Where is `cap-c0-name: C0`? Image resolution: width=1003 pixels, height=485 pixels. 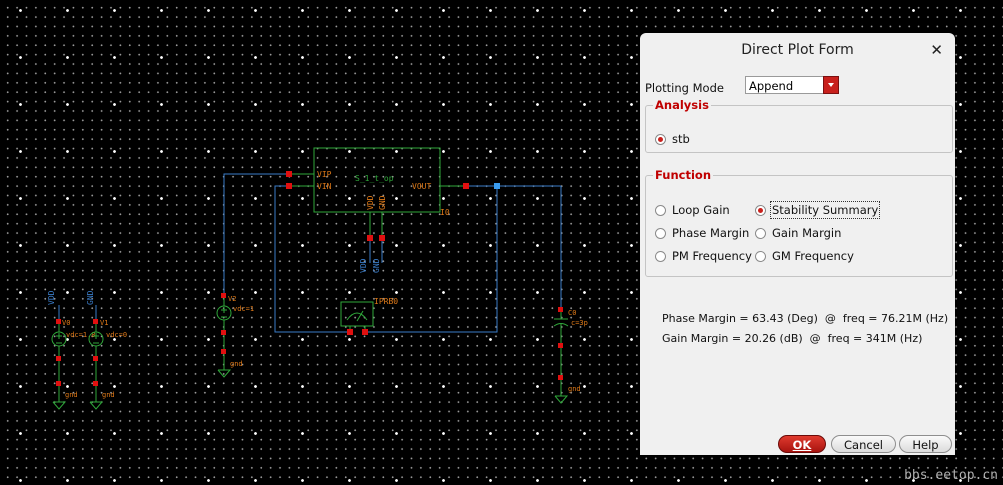
cap-c0-name: C0 is located at coordinates (572, 313).